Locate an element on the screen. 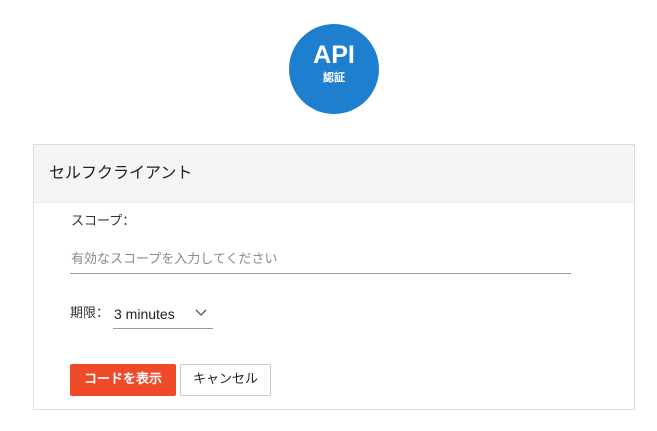 The height and width of the screenshot is (431, 657). panel-header: セルフクライアント is located at coordinates (334, 174).